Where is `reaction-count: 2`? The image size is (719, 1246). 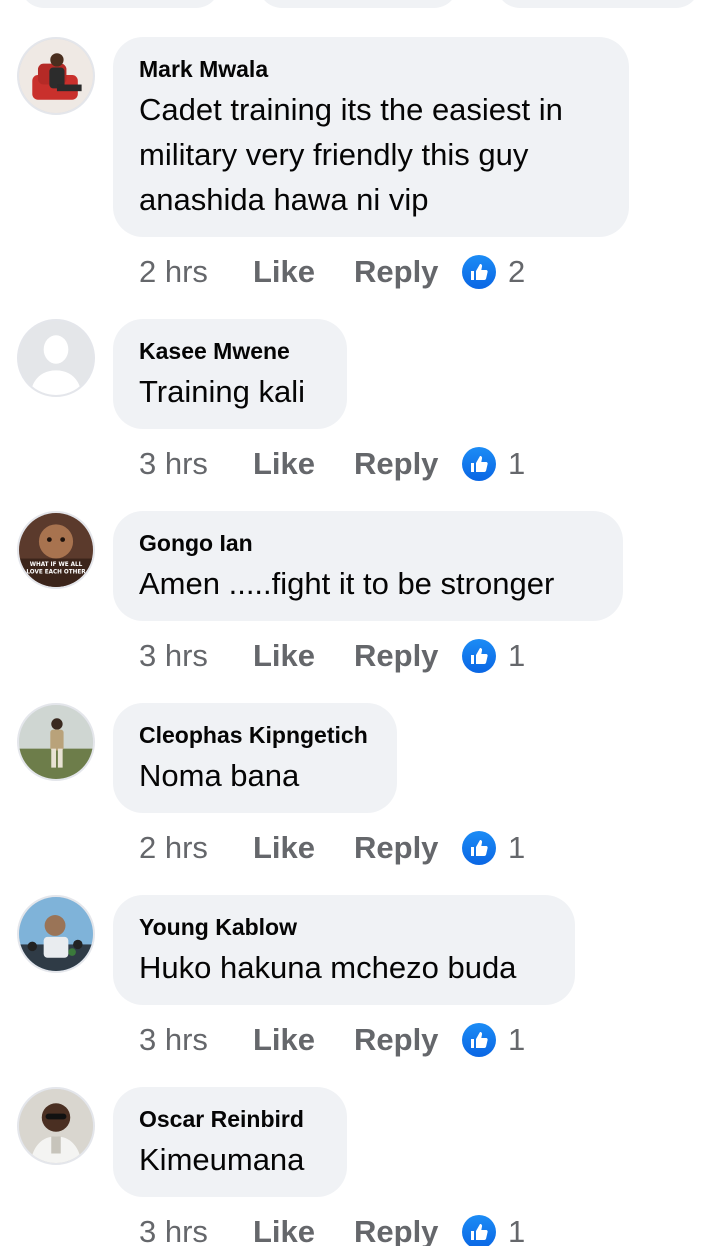
reaction-count: 2 is located at coordinates (517, 271).